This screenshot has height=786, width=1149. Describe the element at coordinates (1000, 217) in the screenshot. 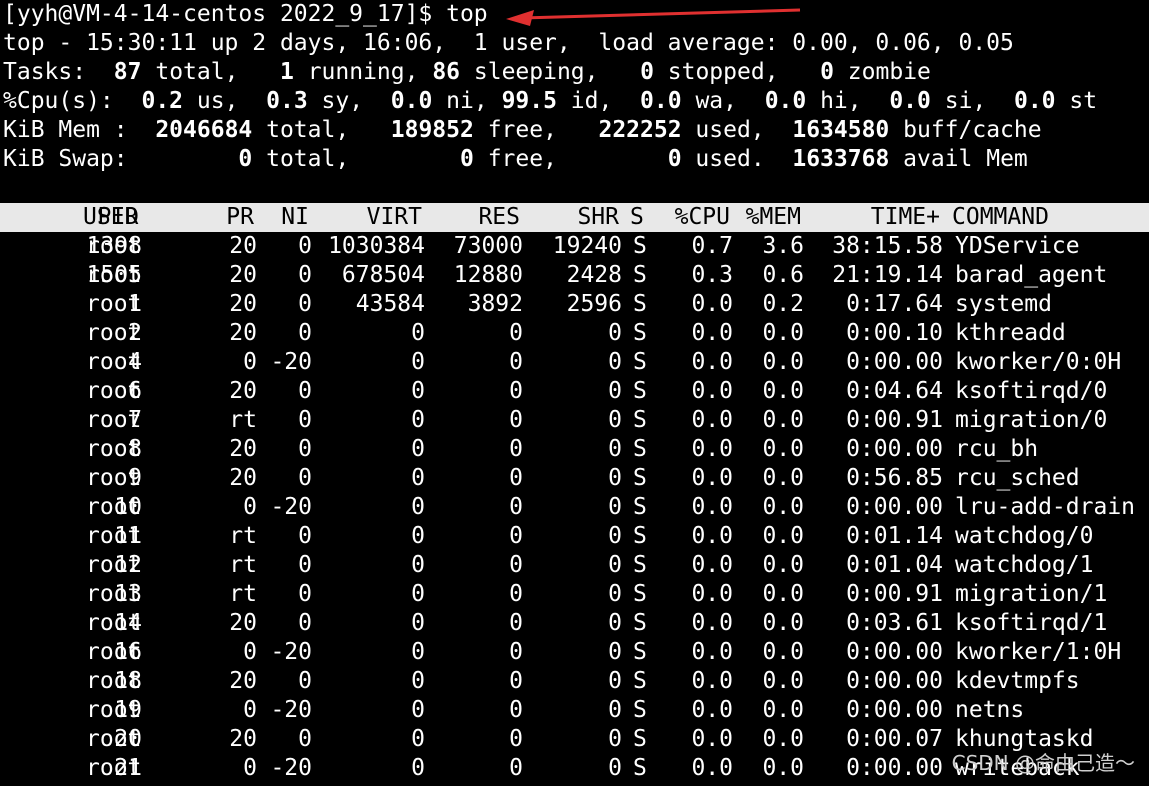

I see `column-header-command: COMMAND` at that location.